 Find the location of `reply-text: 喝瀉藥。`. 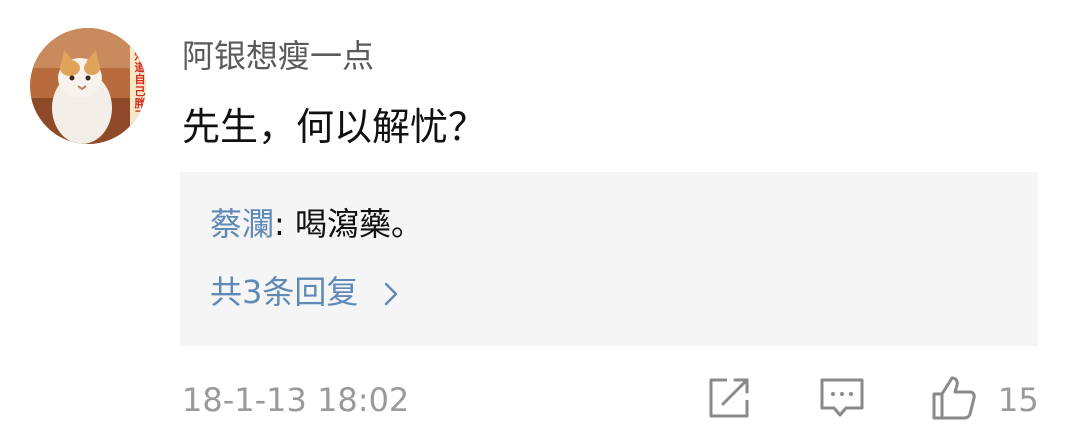

reply-text: 喝瀉藥。 is located at coordinates (358, 224).